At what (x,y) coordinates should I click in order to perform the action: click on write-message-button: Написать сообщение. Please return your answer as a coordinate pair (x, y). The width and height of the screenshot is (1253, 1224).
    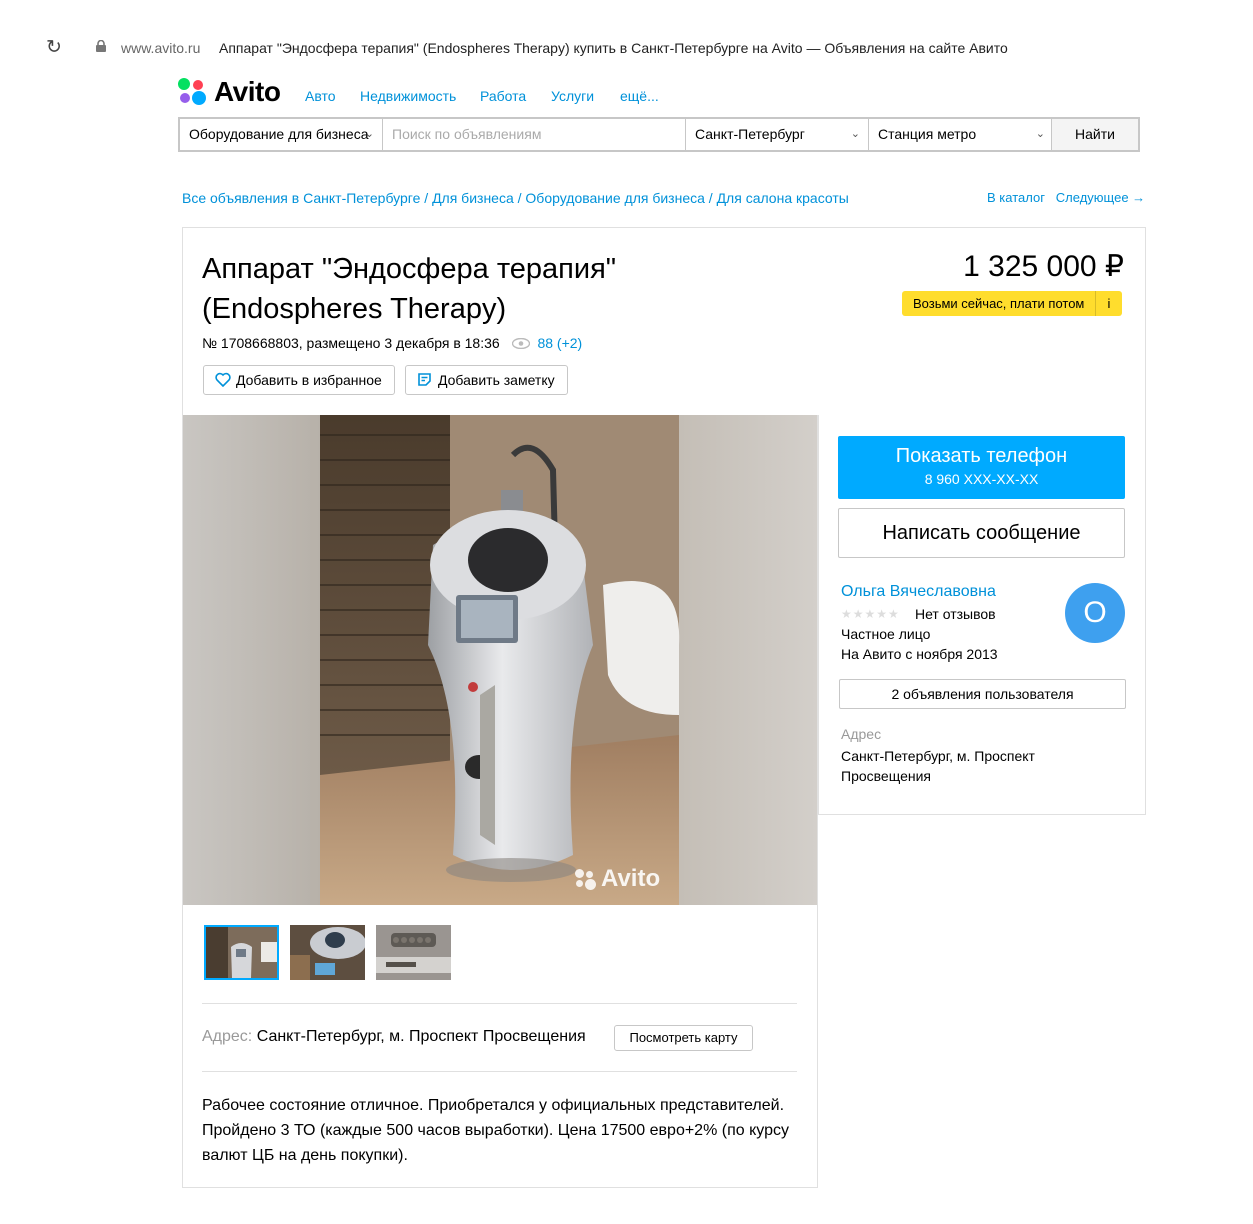
    Looking at the image, I should click on (981, 533).